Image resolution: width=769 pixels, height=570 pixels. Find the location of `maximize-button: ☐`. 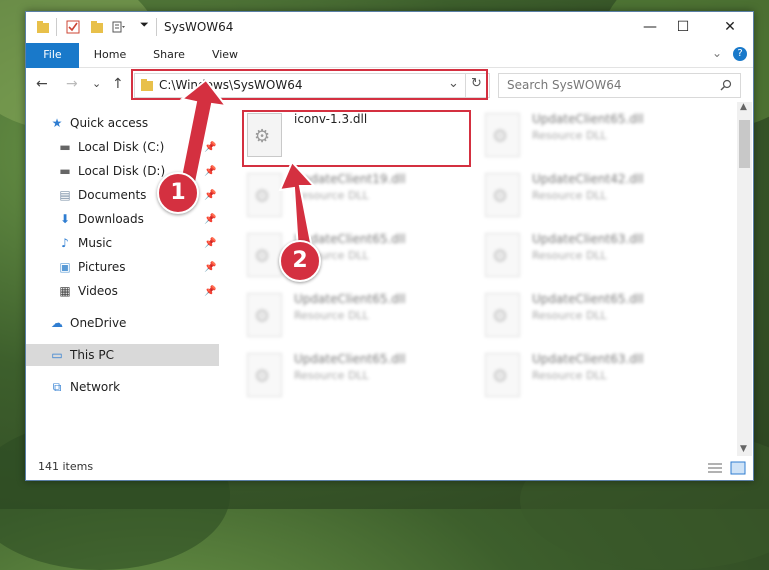

maximize-button: ☐ is located at coordinates (683, 27).